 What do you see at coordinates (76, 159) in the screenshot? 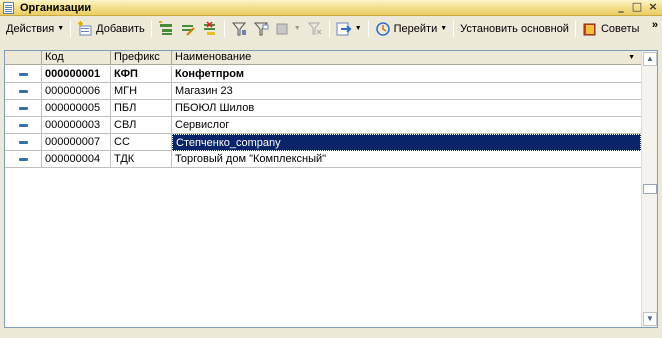
I see `cell-code: 000000004` at bounding box center [76, 159].